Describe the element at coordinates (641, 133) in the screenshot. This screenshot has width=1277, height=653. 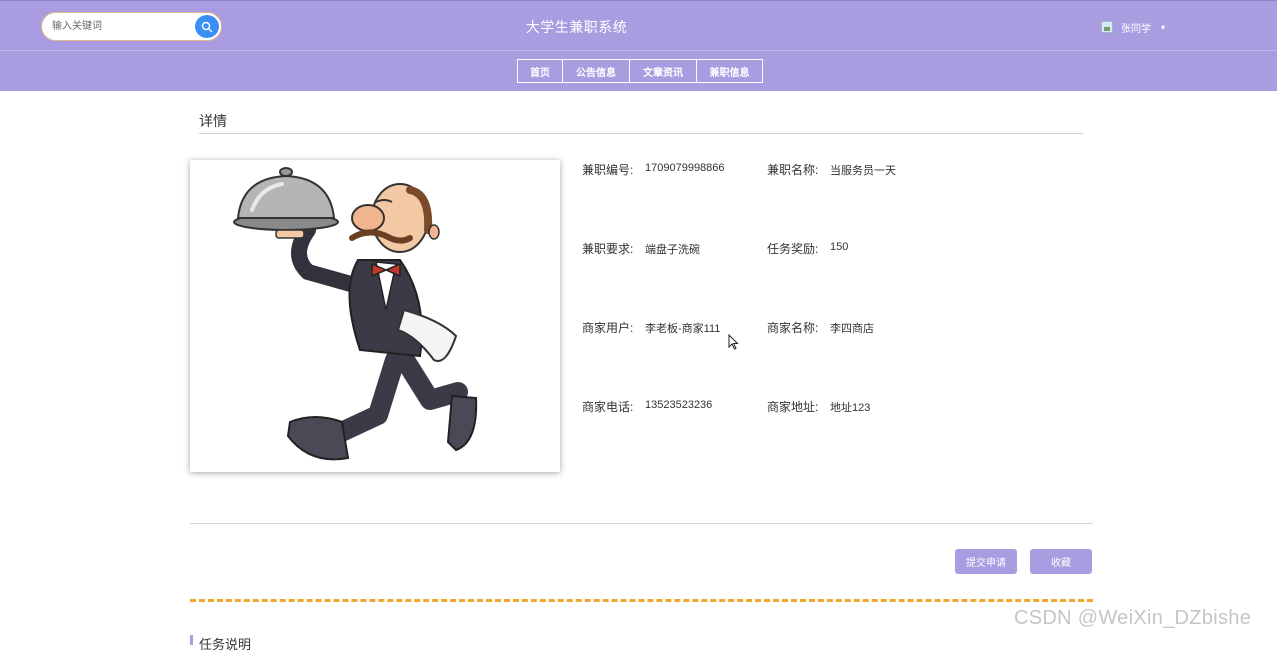
I see `section-divider` at that location.